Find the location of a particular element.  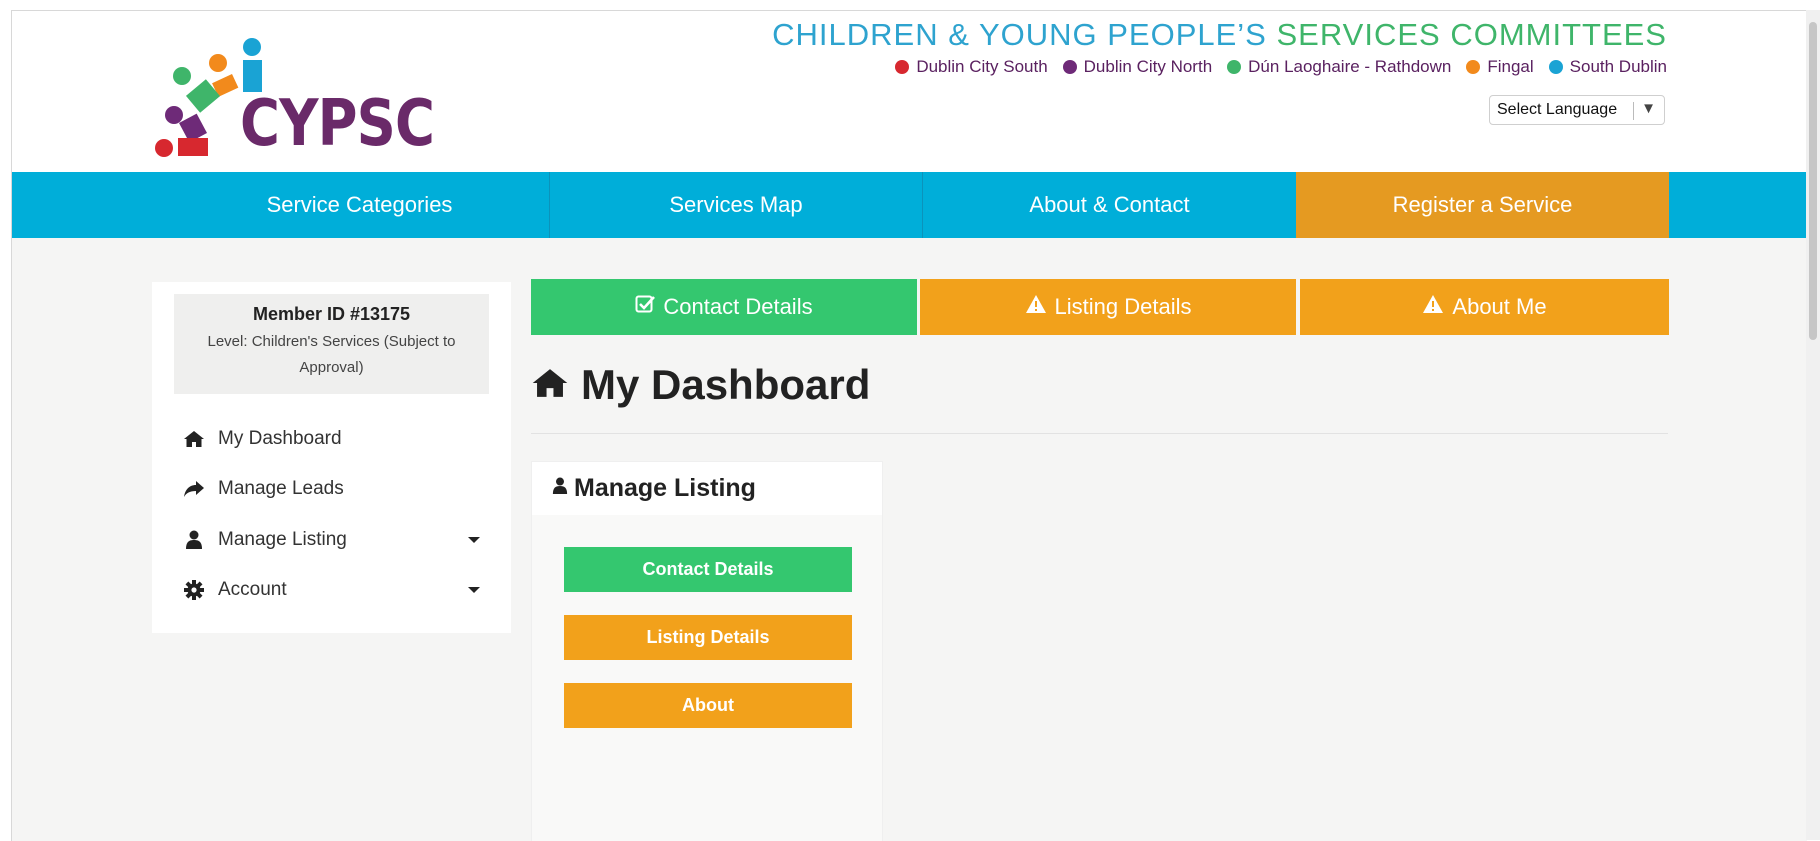

area-dublin-city-north: Dublin City North is located at coordinates (1137, 67).